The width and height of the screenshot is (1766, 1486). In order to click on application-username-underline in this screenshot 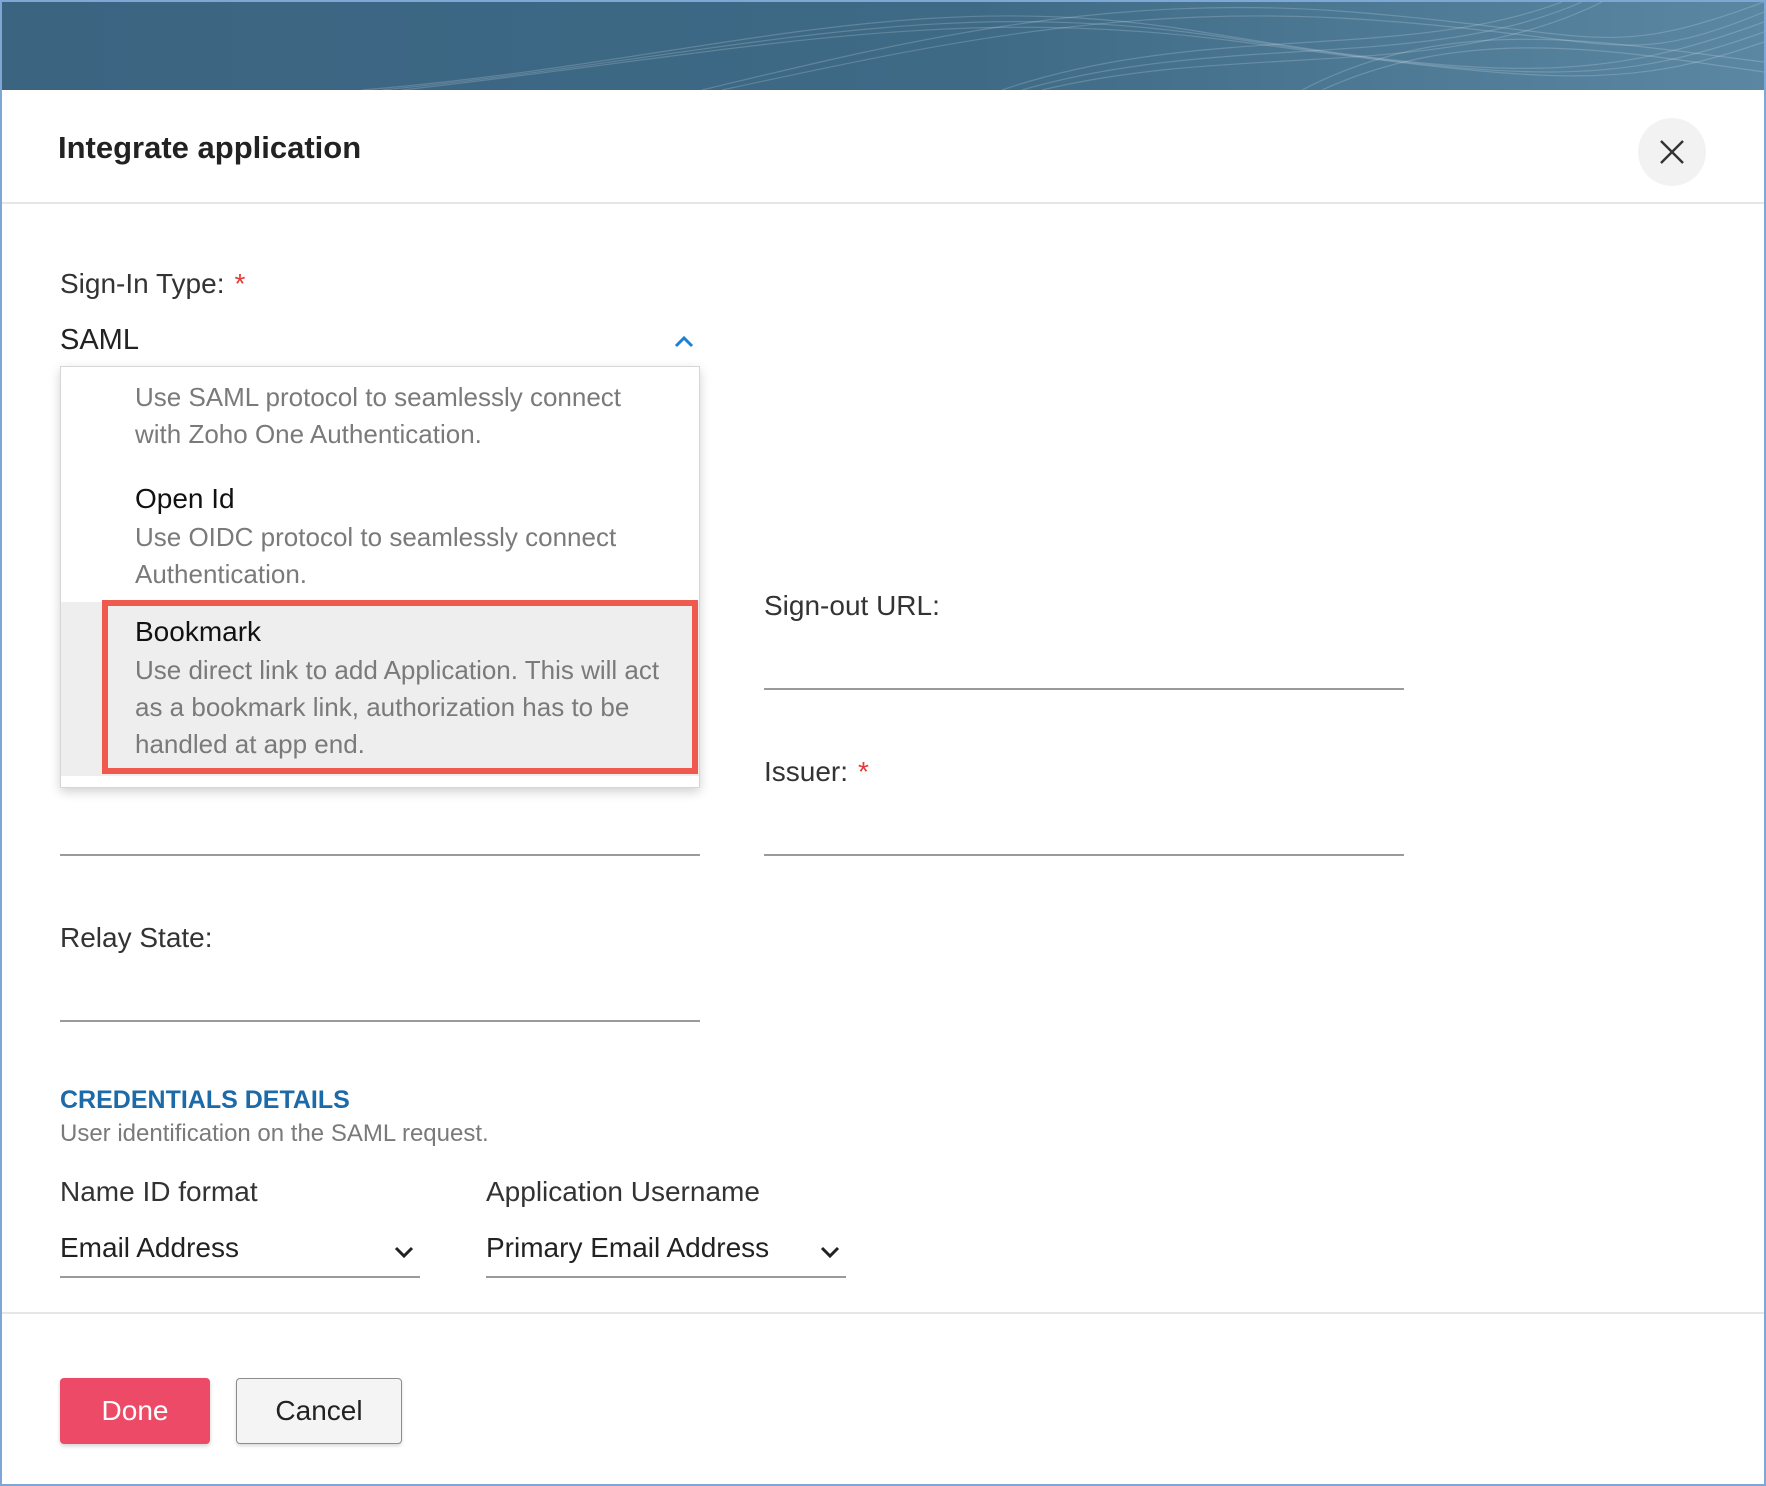, I will do `click(666, 1277)`.